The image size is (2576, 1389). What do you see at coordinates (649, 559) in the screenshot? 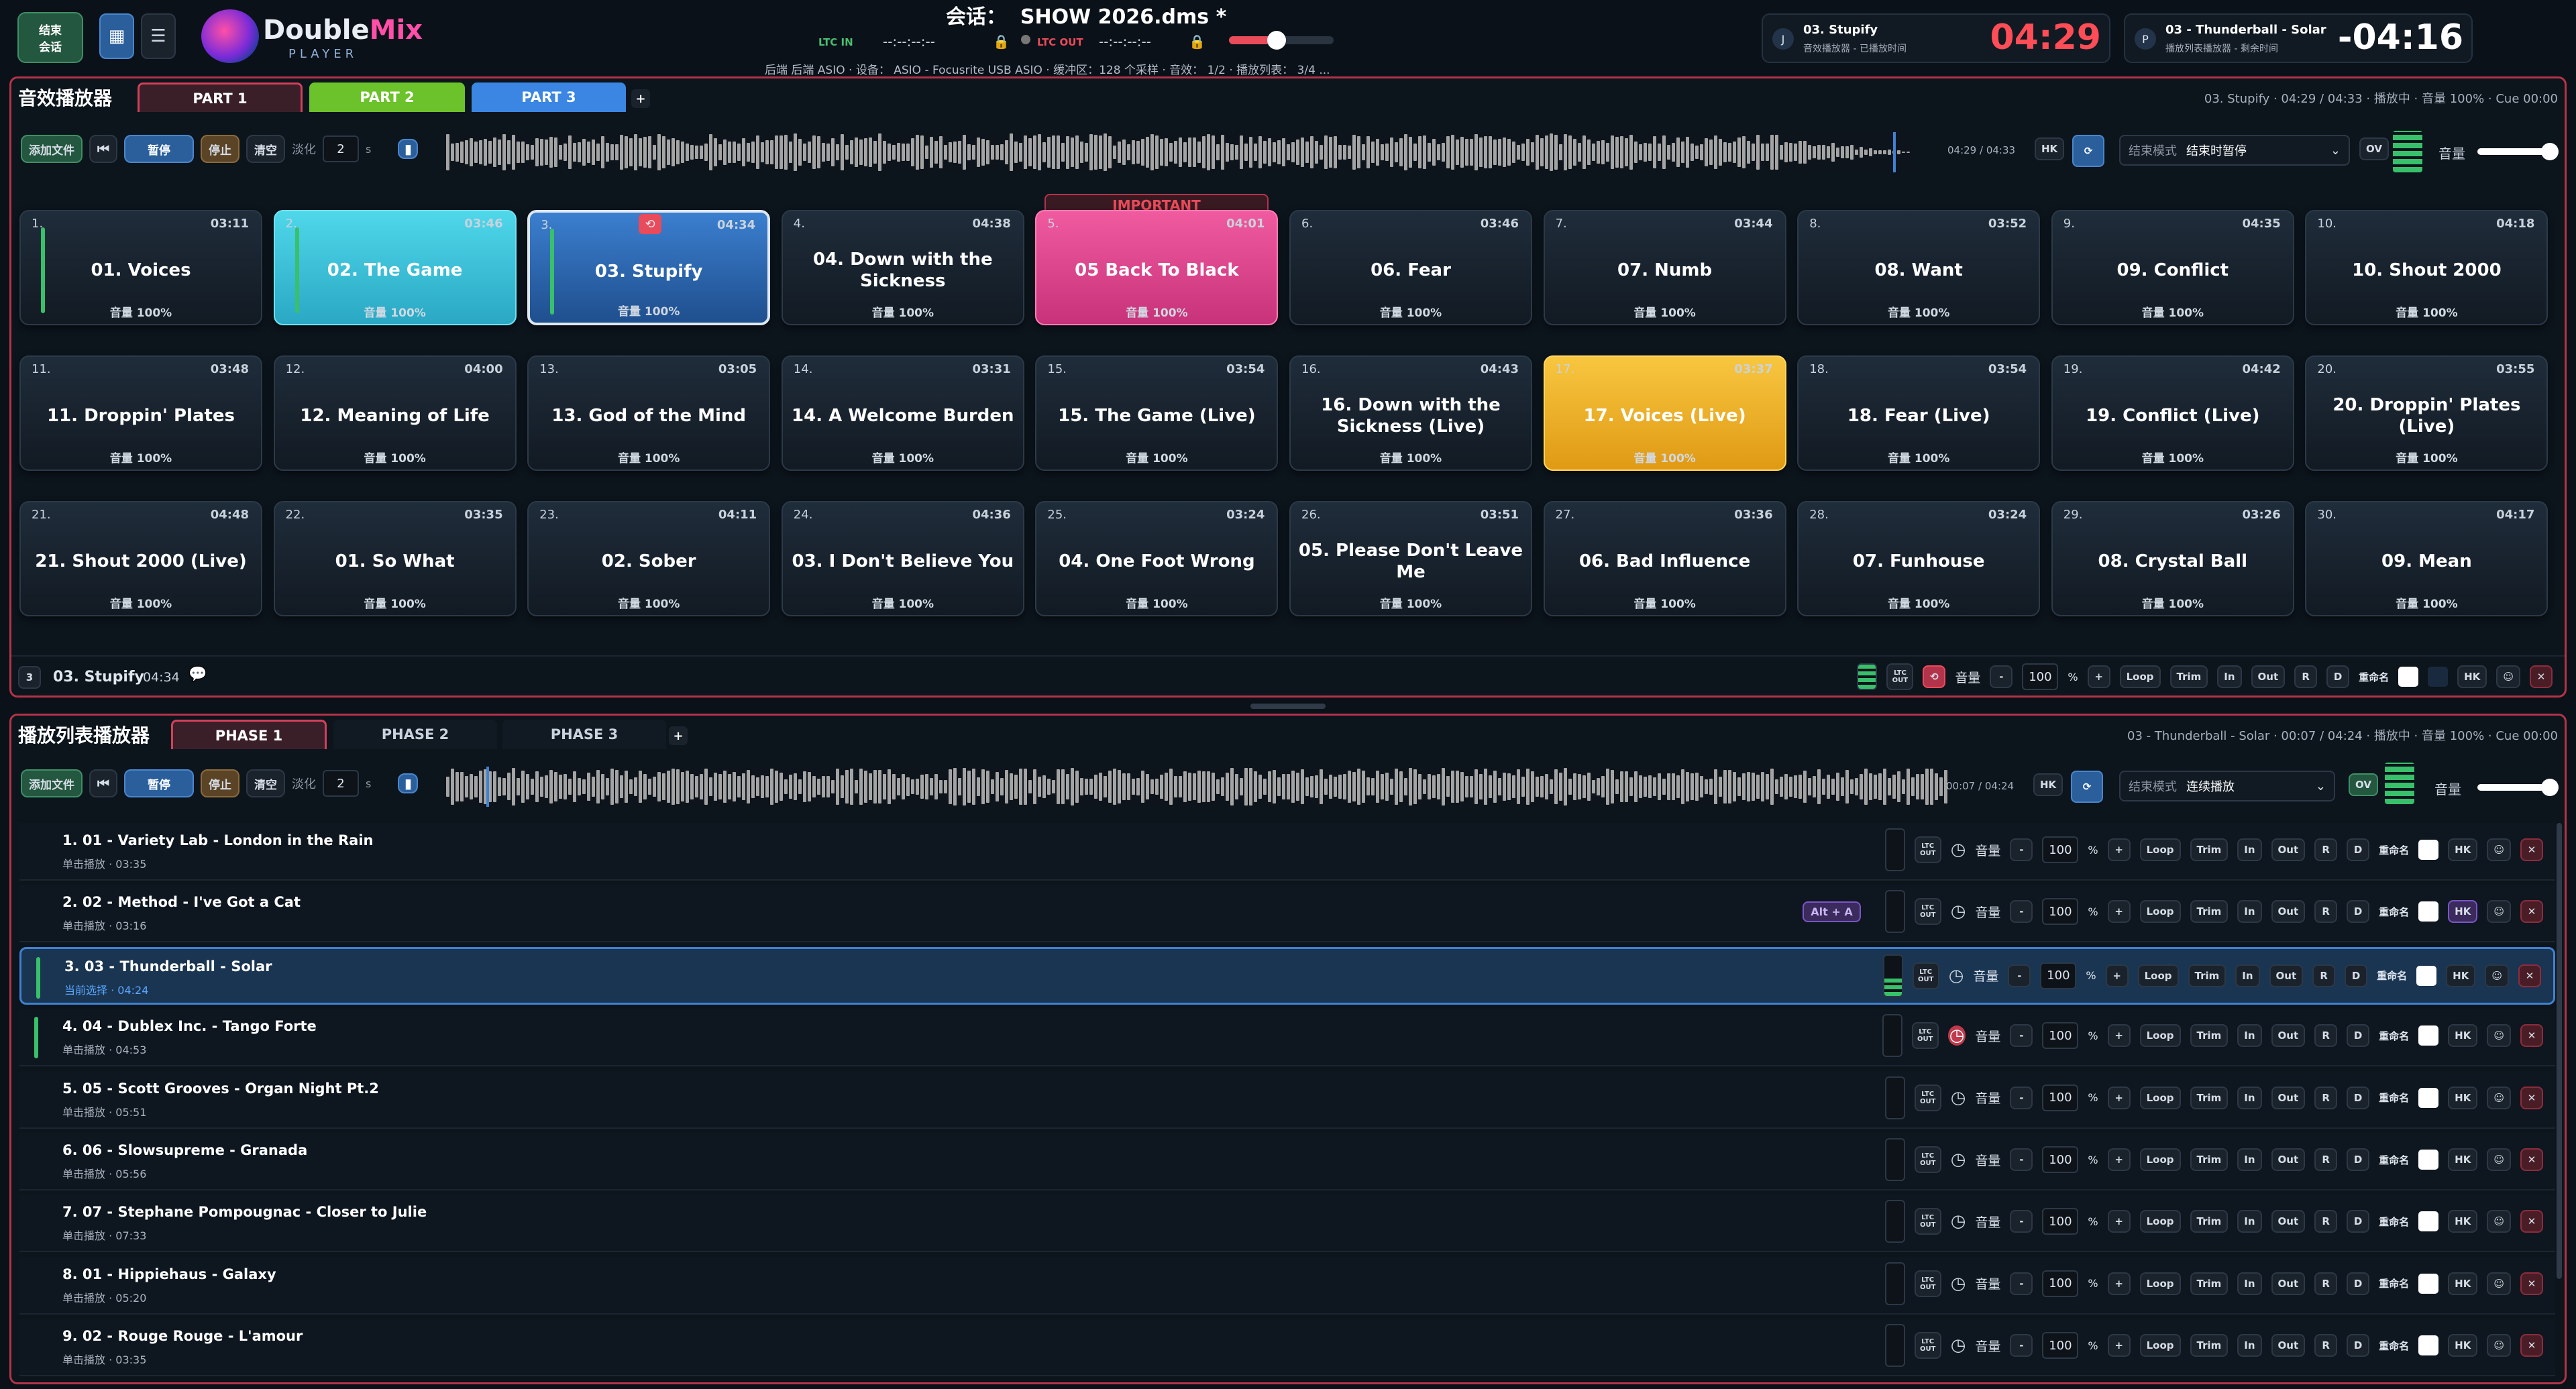
I see `cue-pad: 23. 04:11 02. Sober 音量 100%` at bounding box center [649, 559].